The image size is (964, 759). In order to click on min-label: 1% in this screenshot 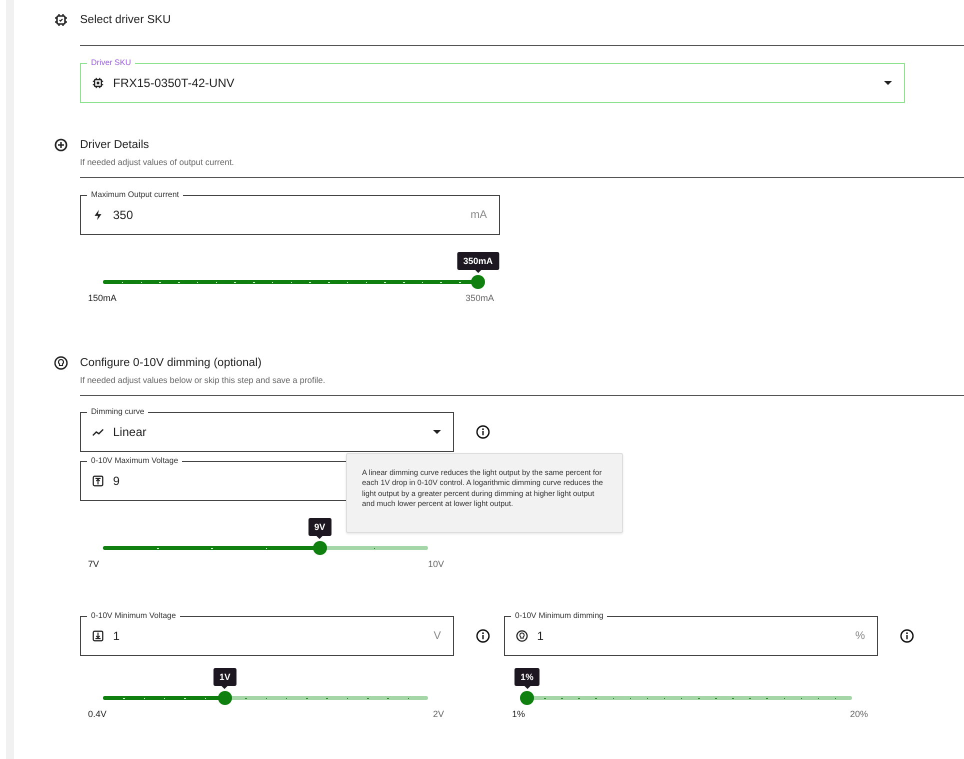, I will do `click(519, 714)`.